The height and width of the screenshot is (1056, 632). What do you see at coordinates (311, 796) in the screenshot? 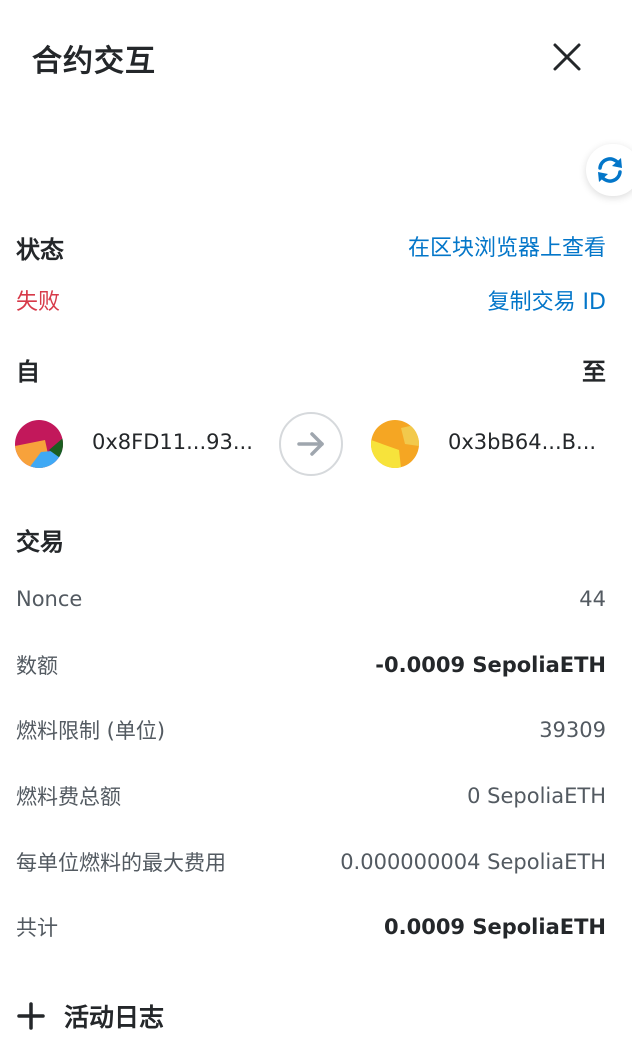
I see `tx-row-gas-fee-total: 燃料费总额 0 SepoliaETH` at bounding box center [311, 796].